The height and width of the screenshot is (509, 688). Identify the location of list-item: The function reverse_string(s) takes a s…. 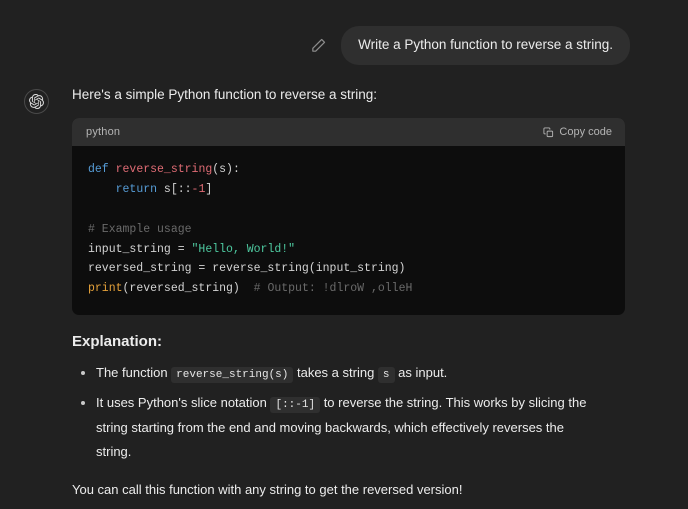
(337, 373).